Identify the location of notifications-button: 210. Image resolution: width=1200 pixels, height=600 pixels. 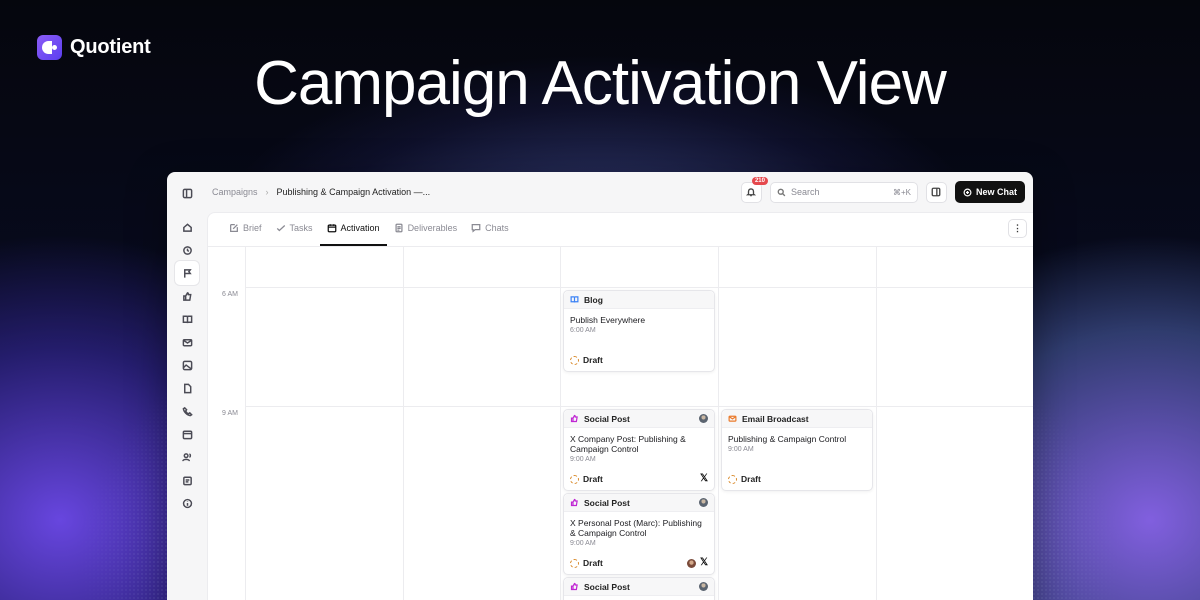
(754, 189).